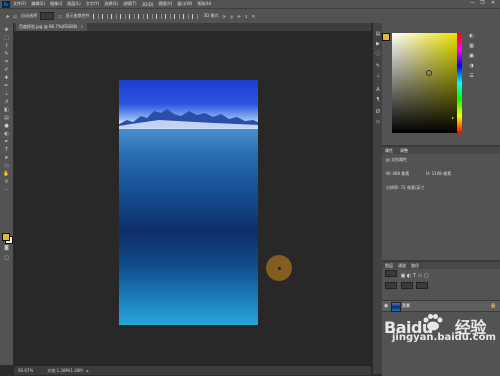 This screenshot has width=500, height=376. What do you see at coordinates (420, 276) in the screenshot?
I see `filter-shape-icon: ▭` at bounding box center [420, 276].